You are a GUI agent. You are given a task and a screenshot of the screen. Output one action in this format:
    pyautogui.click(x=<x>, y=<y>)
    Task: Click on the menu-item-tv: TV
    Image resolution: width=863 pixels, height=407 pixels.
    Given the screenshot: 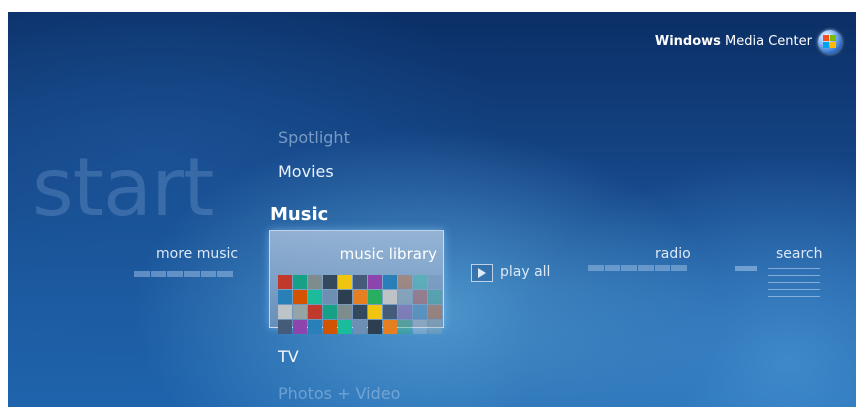 What is the action you would take?
    pyautogui.click(x=288, y=356)
    